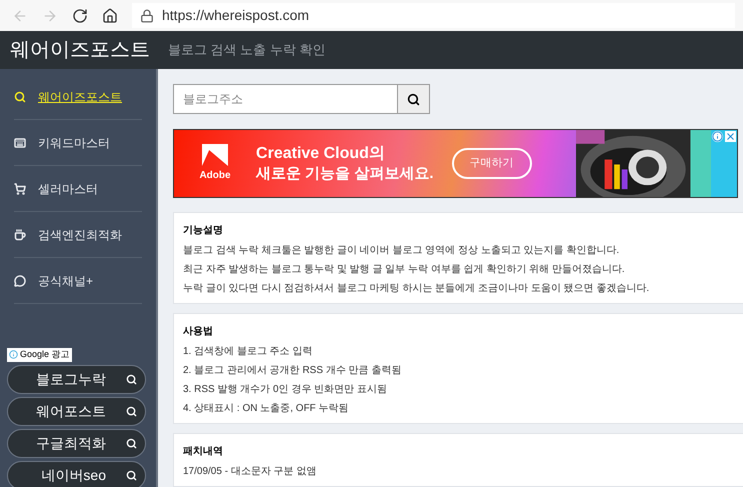 The image size is (743, 487). What do you see at coordinates (285, 99) in the screenshot?
I see `search-field: 블로그주소` at bounding box center [285, 99].